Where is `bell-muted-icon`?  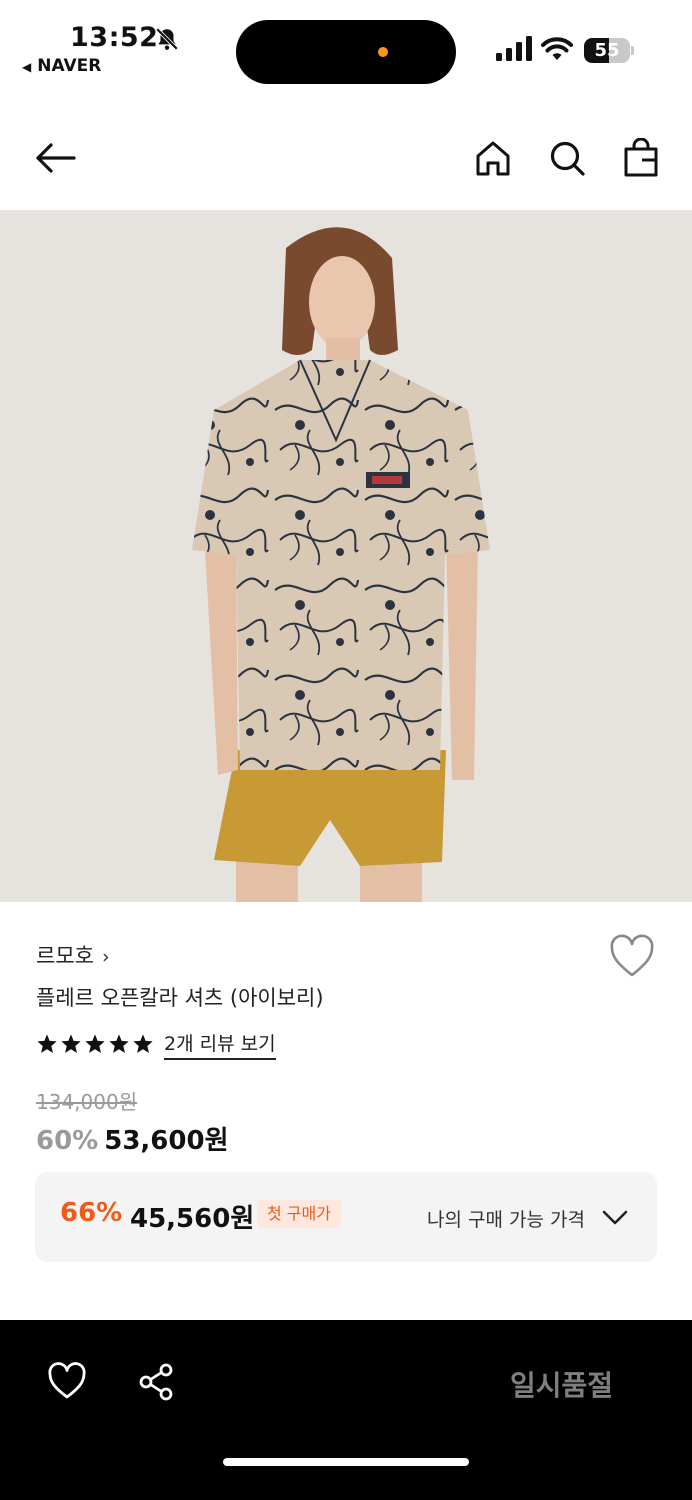 bell-muted-icon is located at coordinates (167, 39).